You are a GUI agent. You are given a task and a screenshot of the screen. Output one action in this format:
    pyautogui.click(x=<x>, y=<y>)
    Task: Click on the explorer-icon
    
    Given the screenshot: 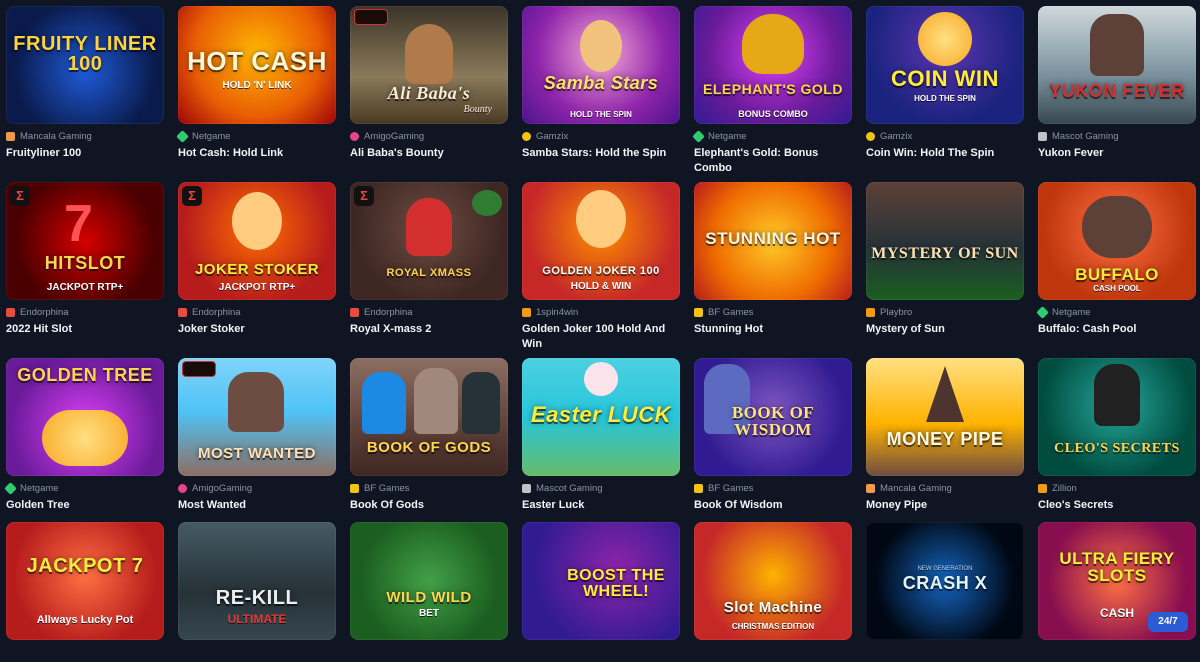 What is the action you would take?
    pyautogui.click(x=436, y=401)
    